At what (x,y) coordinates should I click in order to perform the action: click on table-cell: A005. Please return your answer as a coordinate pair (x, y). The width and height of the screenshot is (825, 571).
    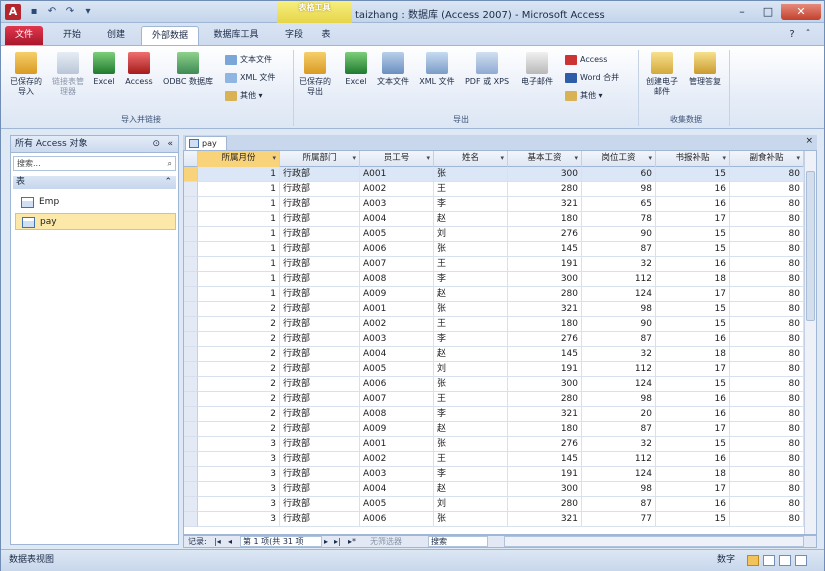
    Looking at the image, I should click on (397, 369).